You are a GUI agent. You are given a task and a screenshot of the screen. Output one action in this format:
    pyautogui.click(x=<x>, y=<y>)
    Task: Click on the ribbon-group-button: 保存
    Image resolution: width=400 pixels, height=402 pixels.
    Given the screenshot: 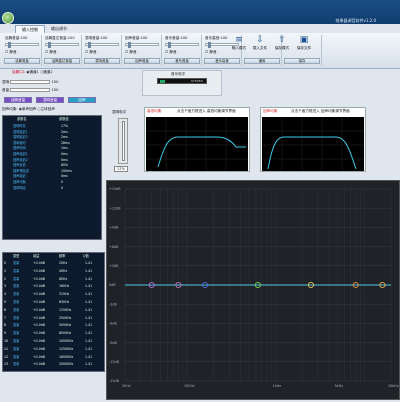 What is the action you would take?
    pyautogui.click(x=302, y=61)
    